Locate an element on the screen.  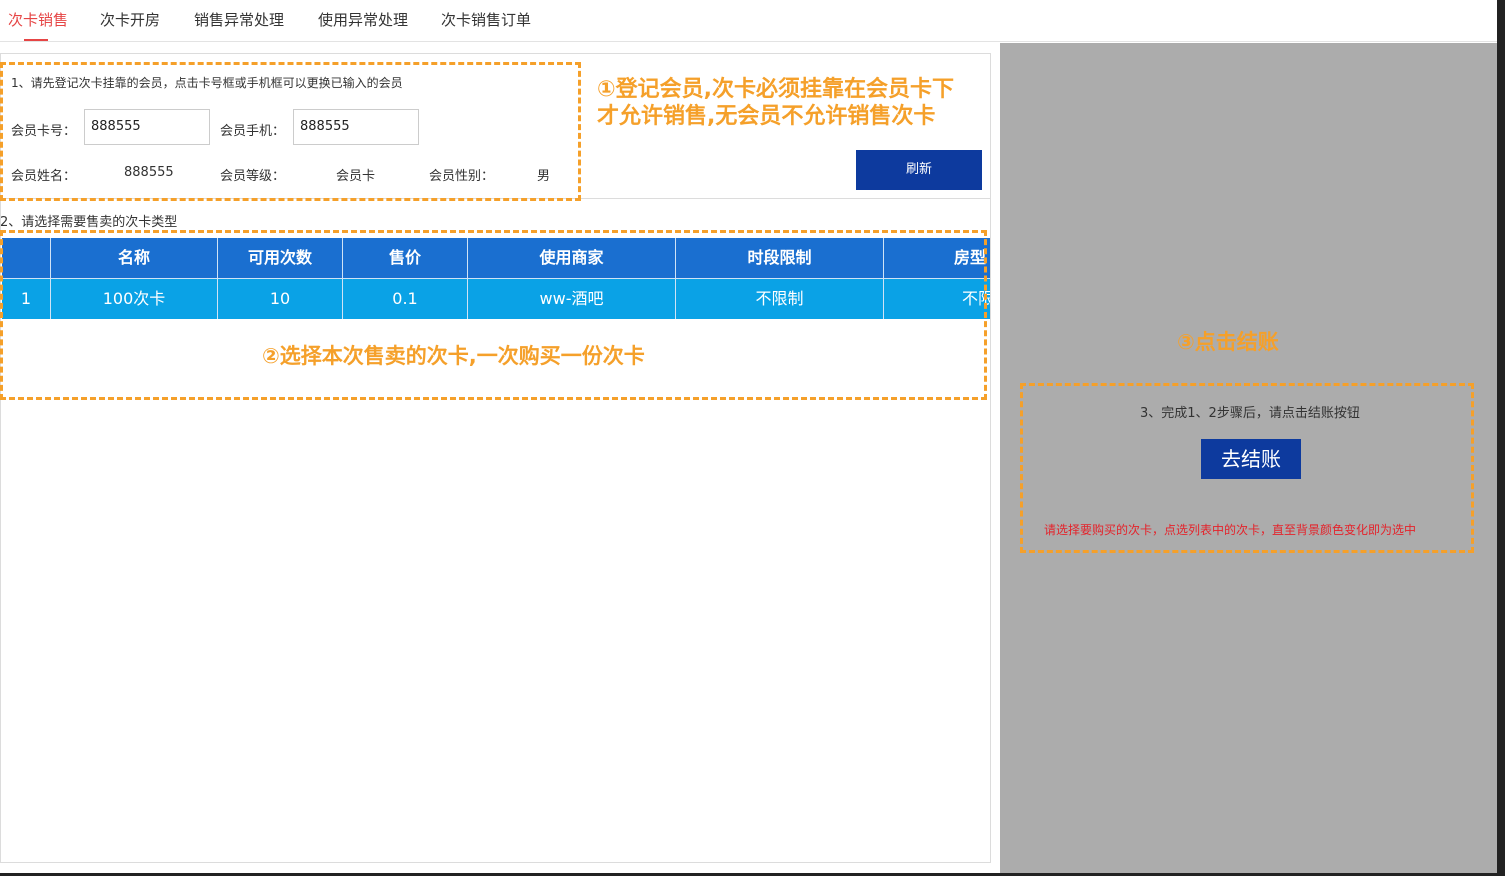
annotation-step1-line2: 才允许销售,无会员不允许销售次卡 is located at coordinates (766, 116).